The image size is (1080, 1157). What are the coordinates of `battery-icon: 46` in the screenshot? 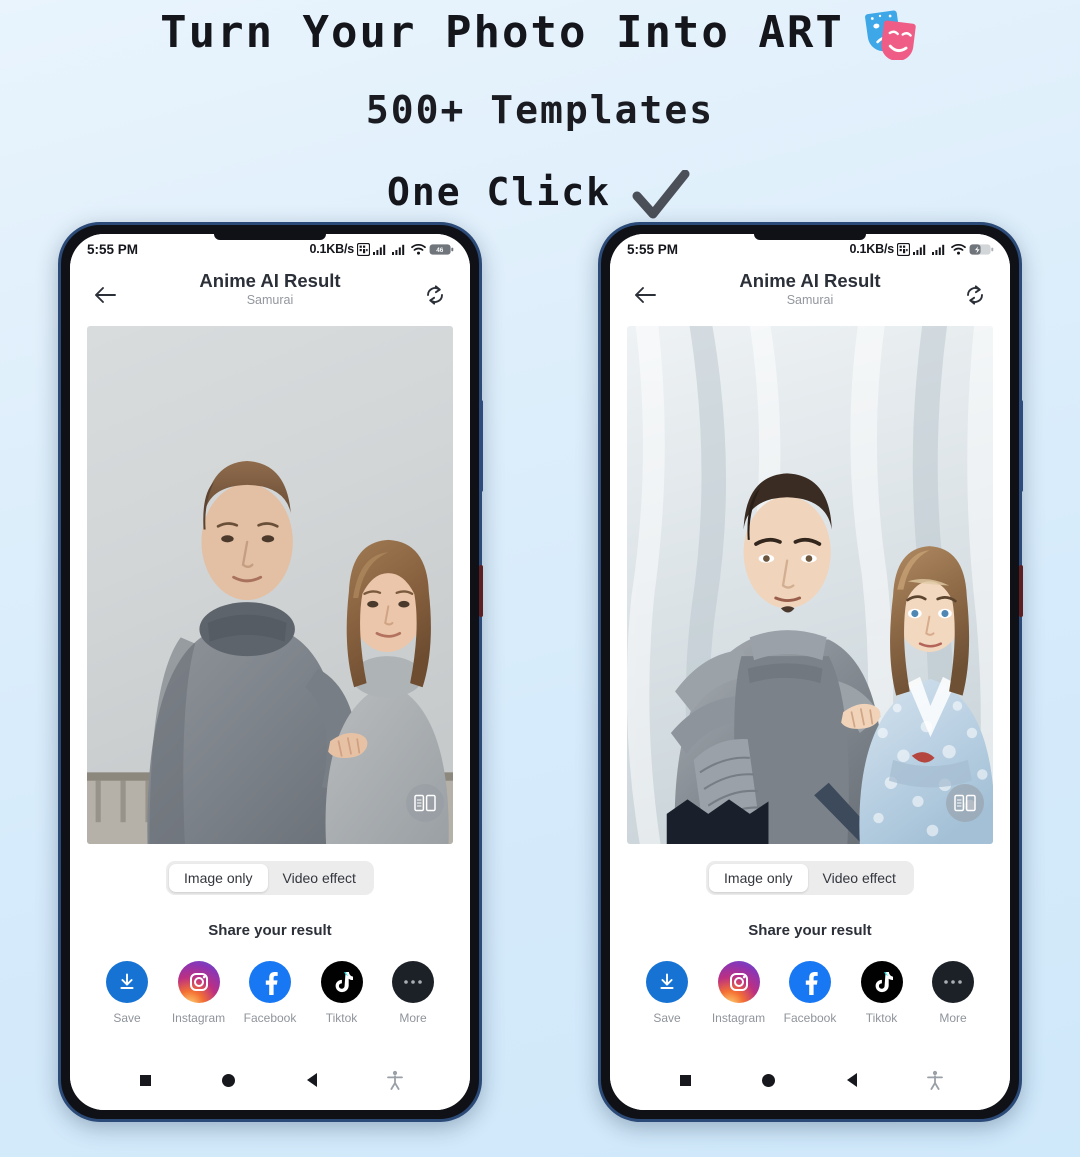 It's located at (441, 249).